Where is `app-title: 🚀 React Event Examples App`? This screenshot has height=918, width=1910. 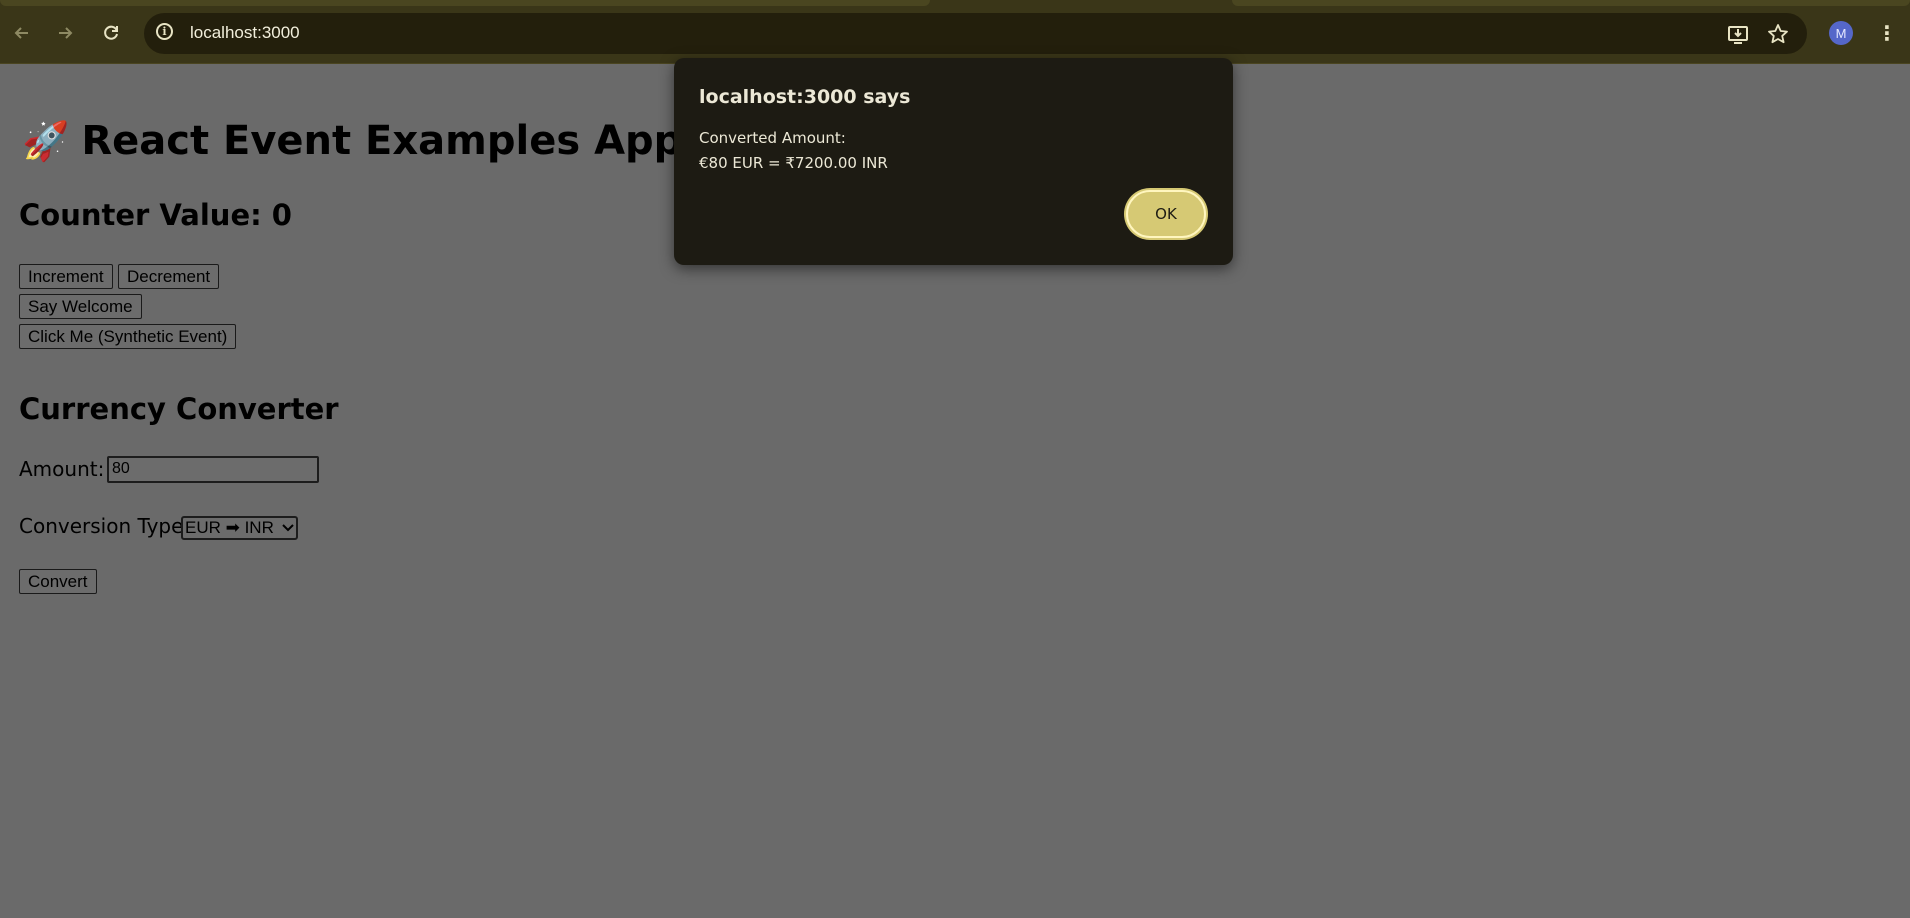
app-title: 🚀 React Event Examples App is located at coordinates (352, 141).